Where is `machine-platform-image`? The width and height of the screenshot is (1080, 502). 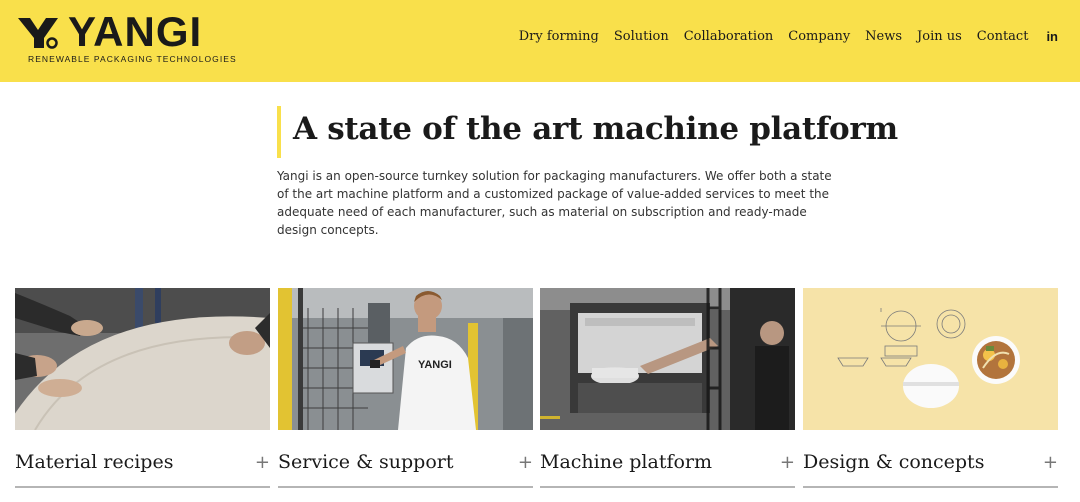
machine-platform-image is located at coordinates (667, 359).